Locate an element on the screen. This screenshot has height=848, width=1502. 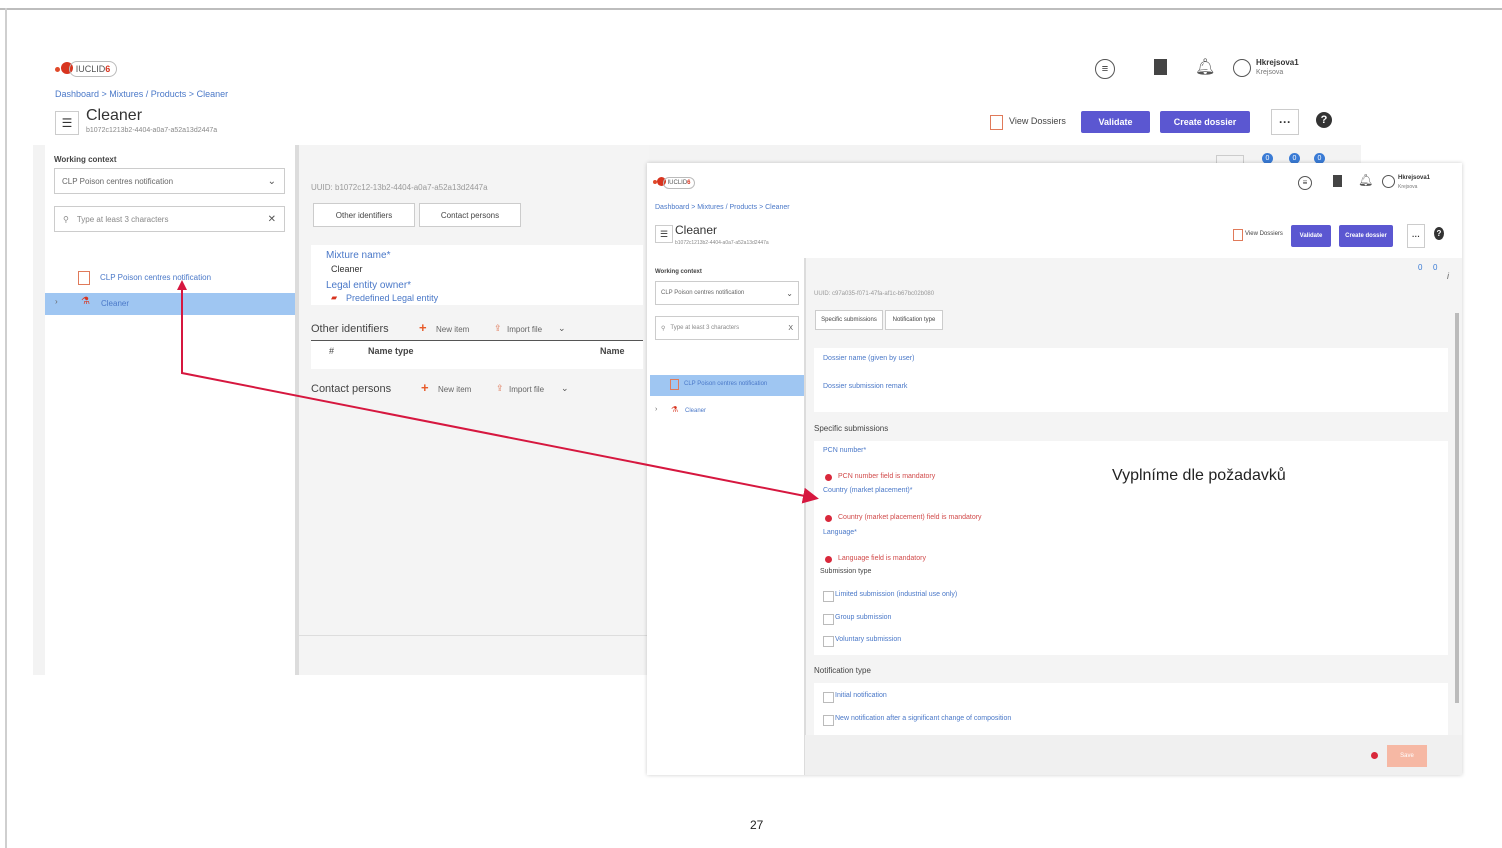
slide-annotation-text: Vyplníme dle požadavků is located at coordinates (1199, 475).